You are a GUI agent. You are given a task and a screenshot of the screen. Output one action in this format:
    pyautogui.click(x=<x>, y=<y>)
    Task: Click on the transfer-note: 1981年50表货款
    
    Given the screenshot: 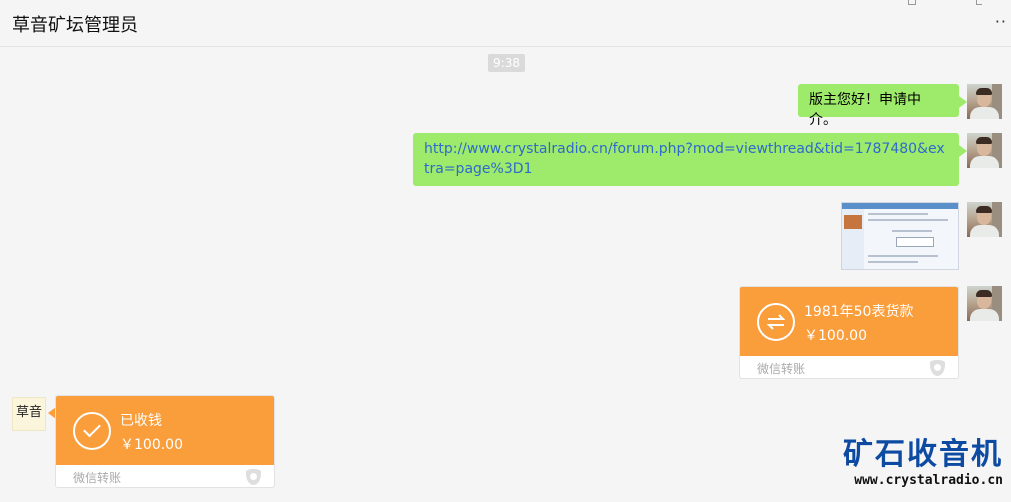 What is the action you would take?
    pyautogui.click(x=859, y=312)
    